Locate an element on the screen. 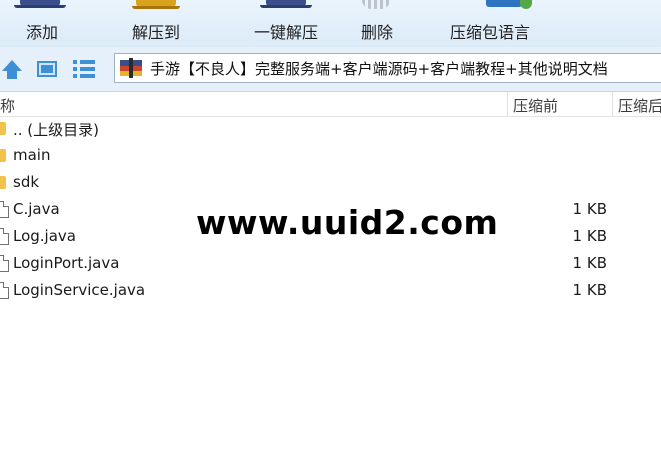 This screenshot has width=661, height=449. column-packed-size: 压缩后 is located at coordinates (639, 105).